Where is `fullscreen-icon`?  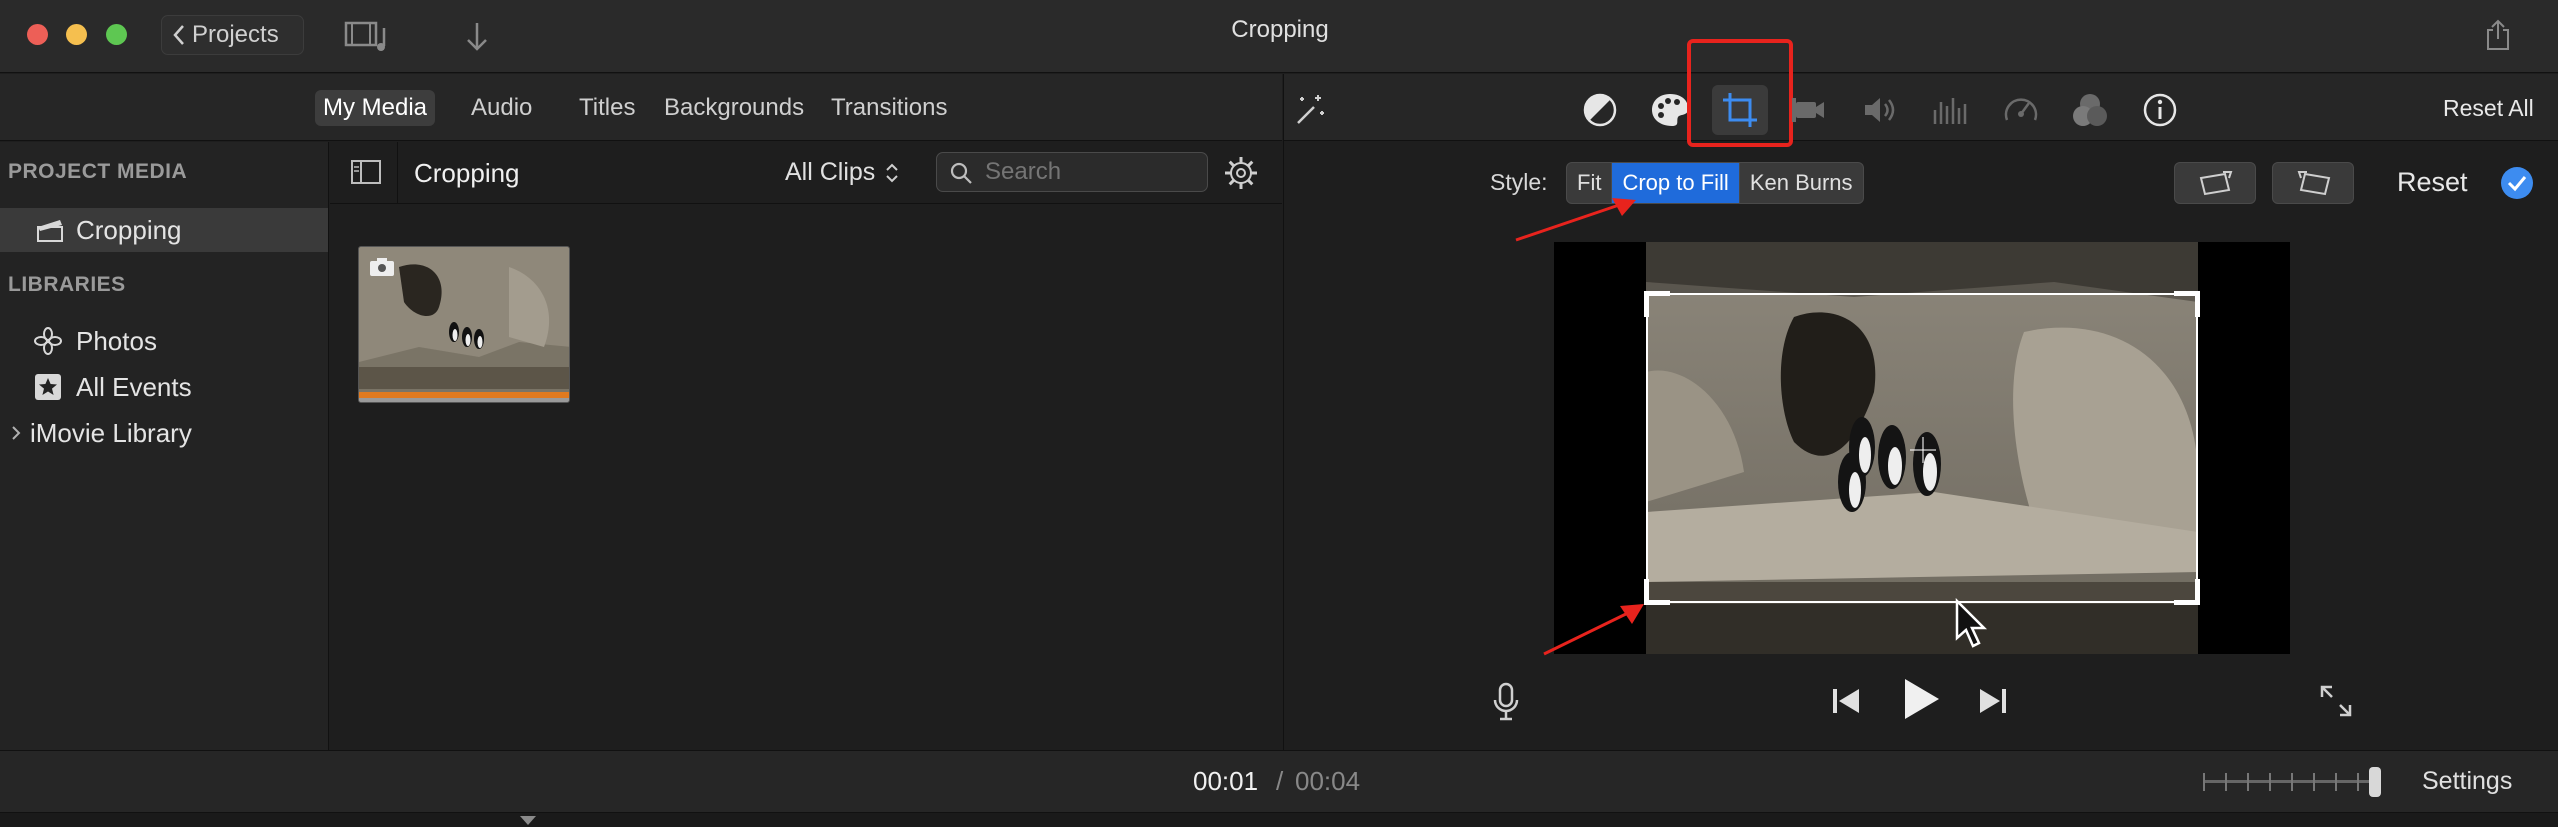
fullscreen-icon is located at coordinates (2336, 701).